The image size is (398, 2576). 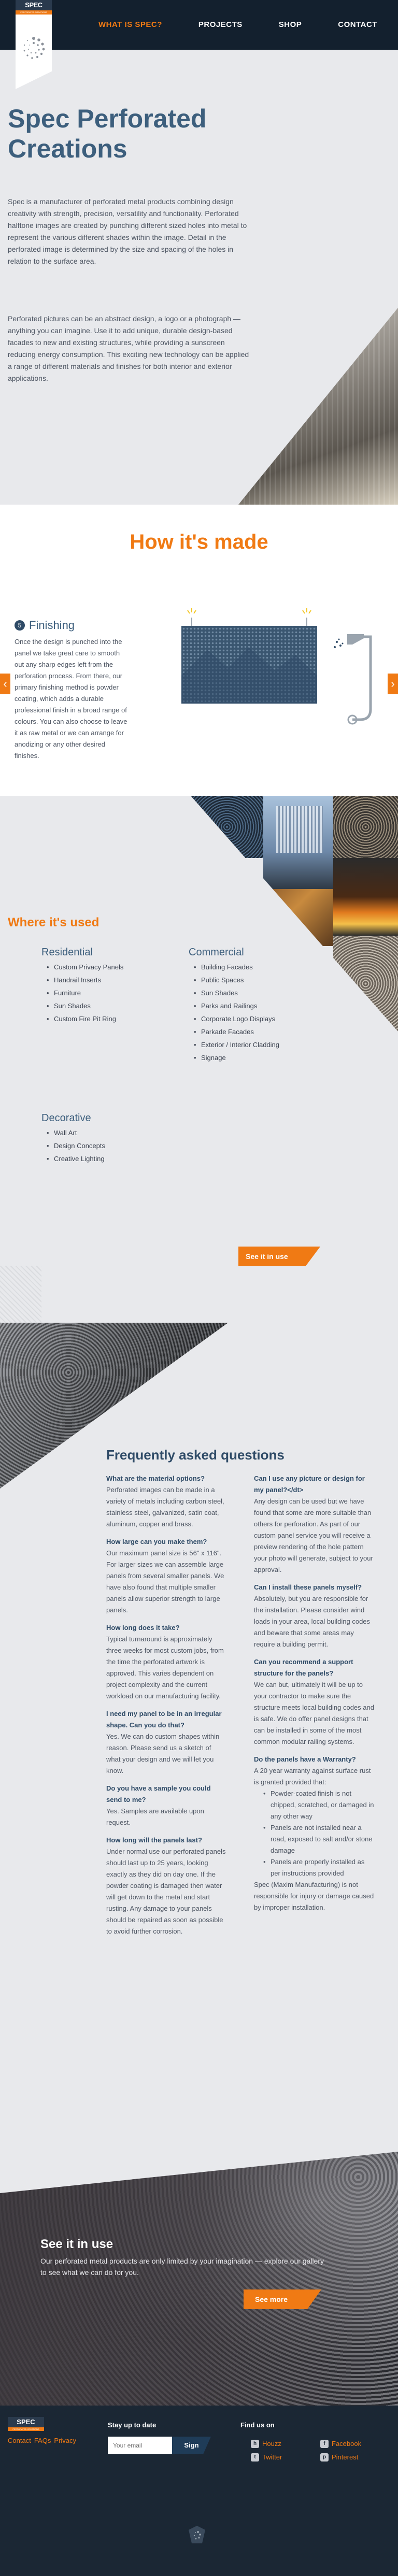 What do you see at coordinates (107, 133) in the screenshot?
I see `page-title: Spec Perforated Creations` at bounding box center [107, 133].